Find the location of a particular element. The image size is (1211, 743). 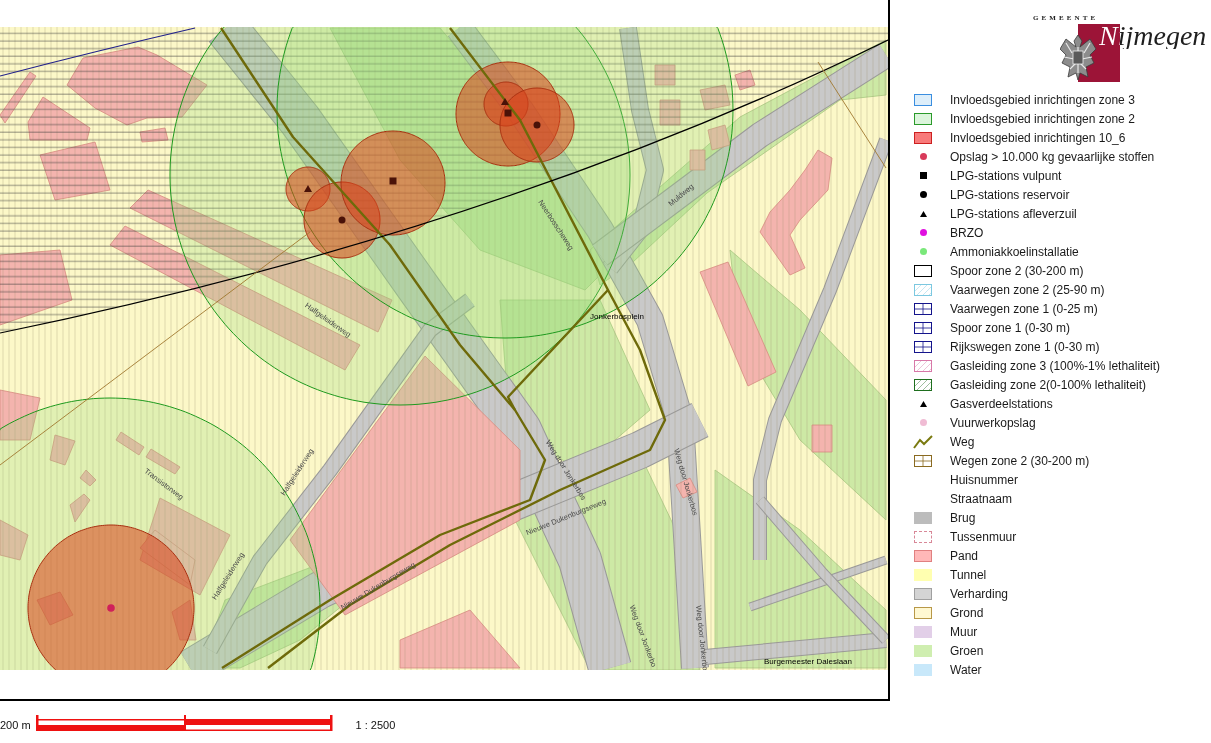

legend-label: BRZO is located at coordinates (967, 232).